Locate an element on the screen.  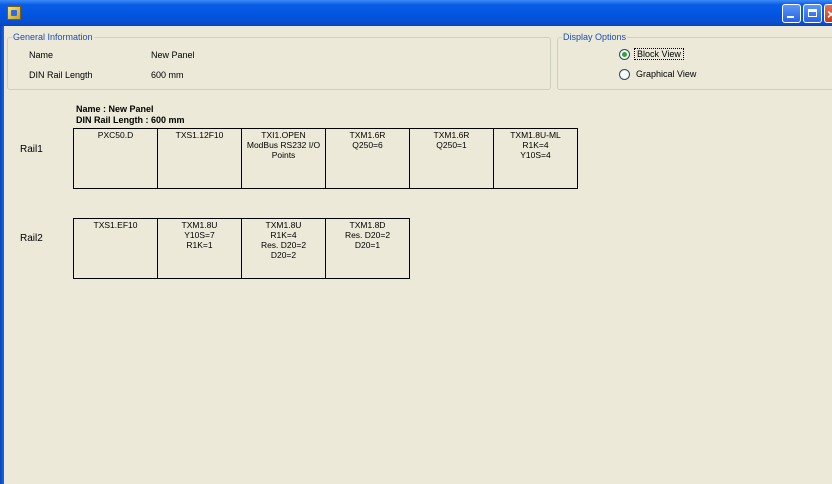
module-line: D20=2 is located at coordinates (283, 255).